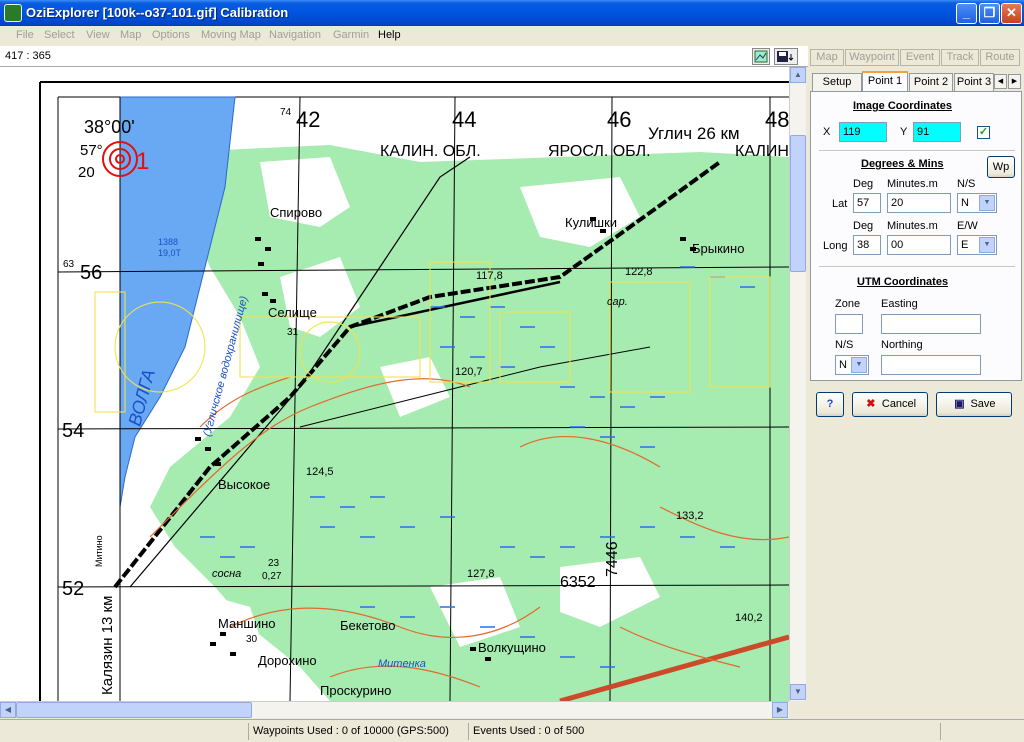 The width and height of the screenshot is (1024, 742). What do you see at coordinates (107, 645) in the screenshot?
I see `map-label-kalyazin: Калязин 13 км` at bounding box center [107, 645].